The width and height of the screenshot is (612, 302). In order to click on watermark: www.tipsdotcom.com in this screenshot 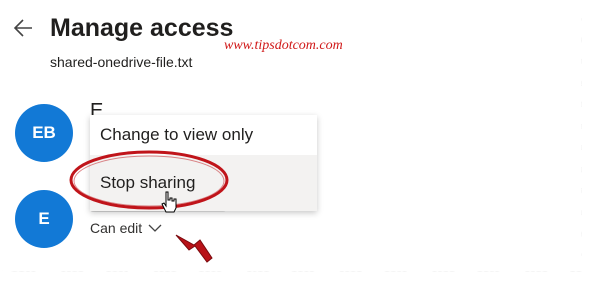, I will do `click(283, 45)`.